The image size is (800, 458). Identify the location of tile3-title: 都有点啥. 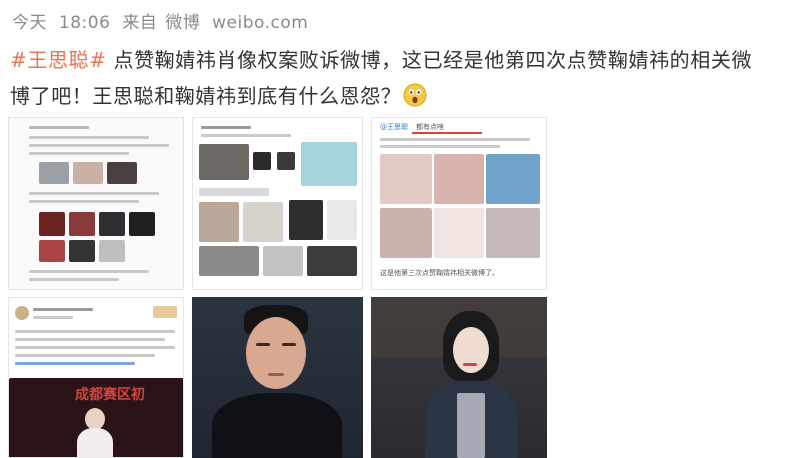
(430, 127).